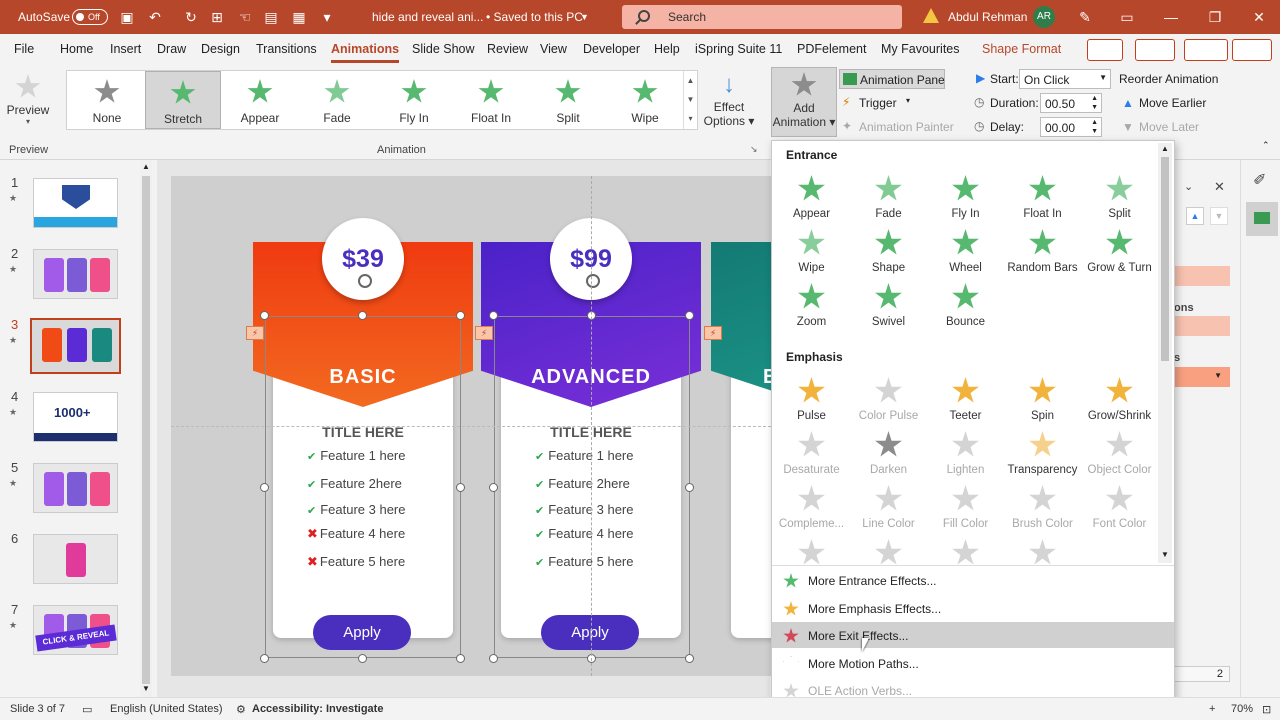 This screenshot has width=1280, height=720. What do you see at coordinates (1042, 197) in the screenshot?
I see `effect-float-in: Float In` at bounding box center [1042, 197].